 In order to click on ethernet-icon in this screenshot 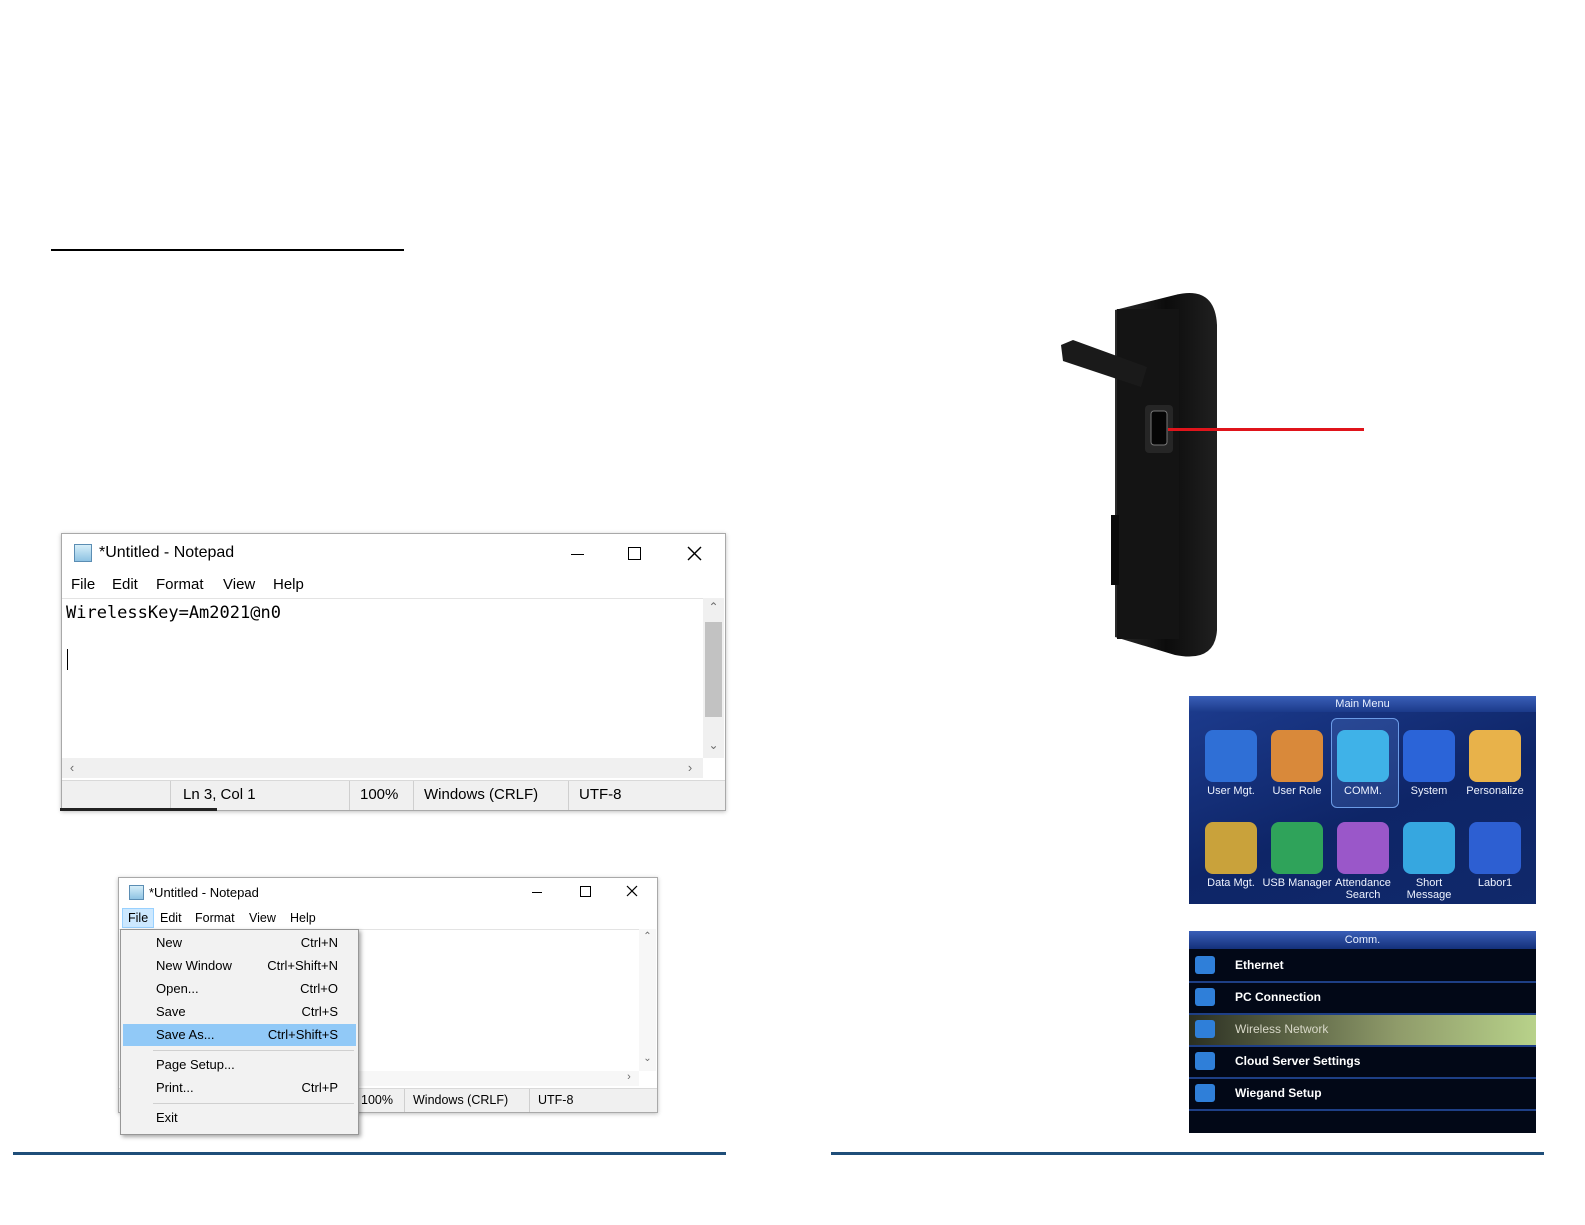, I will do `click(1205, 965)`.